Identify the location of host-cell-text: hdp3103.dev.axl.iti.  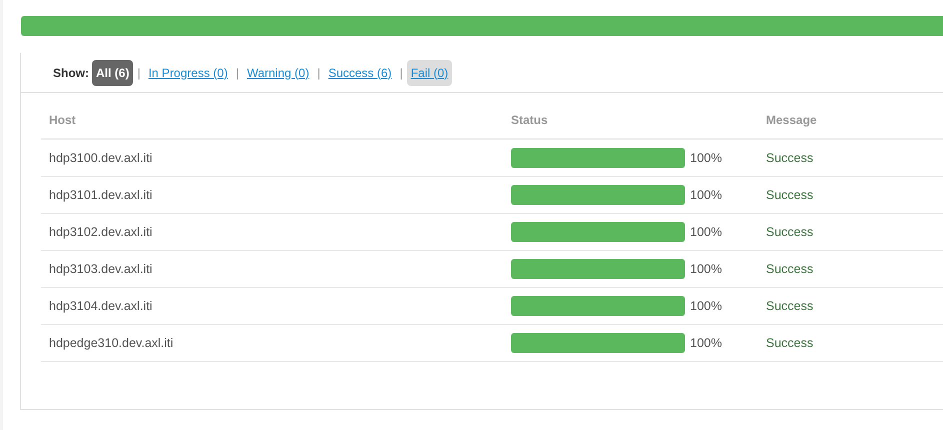
(101, 269).